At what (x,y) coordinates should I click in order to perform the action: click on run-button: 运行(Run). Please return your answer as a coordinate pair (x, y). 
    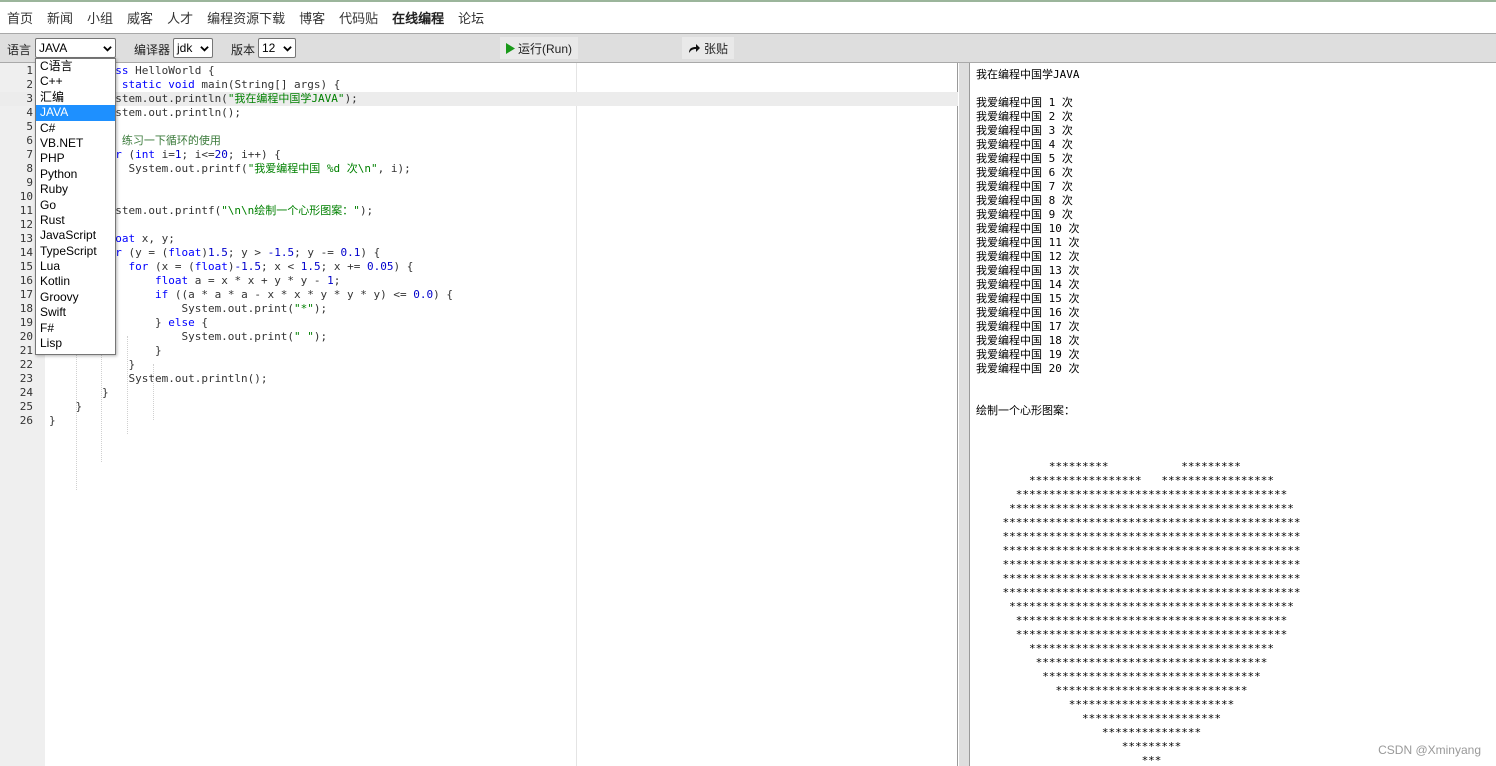
    Looking at the image, I should click on (539, 48).